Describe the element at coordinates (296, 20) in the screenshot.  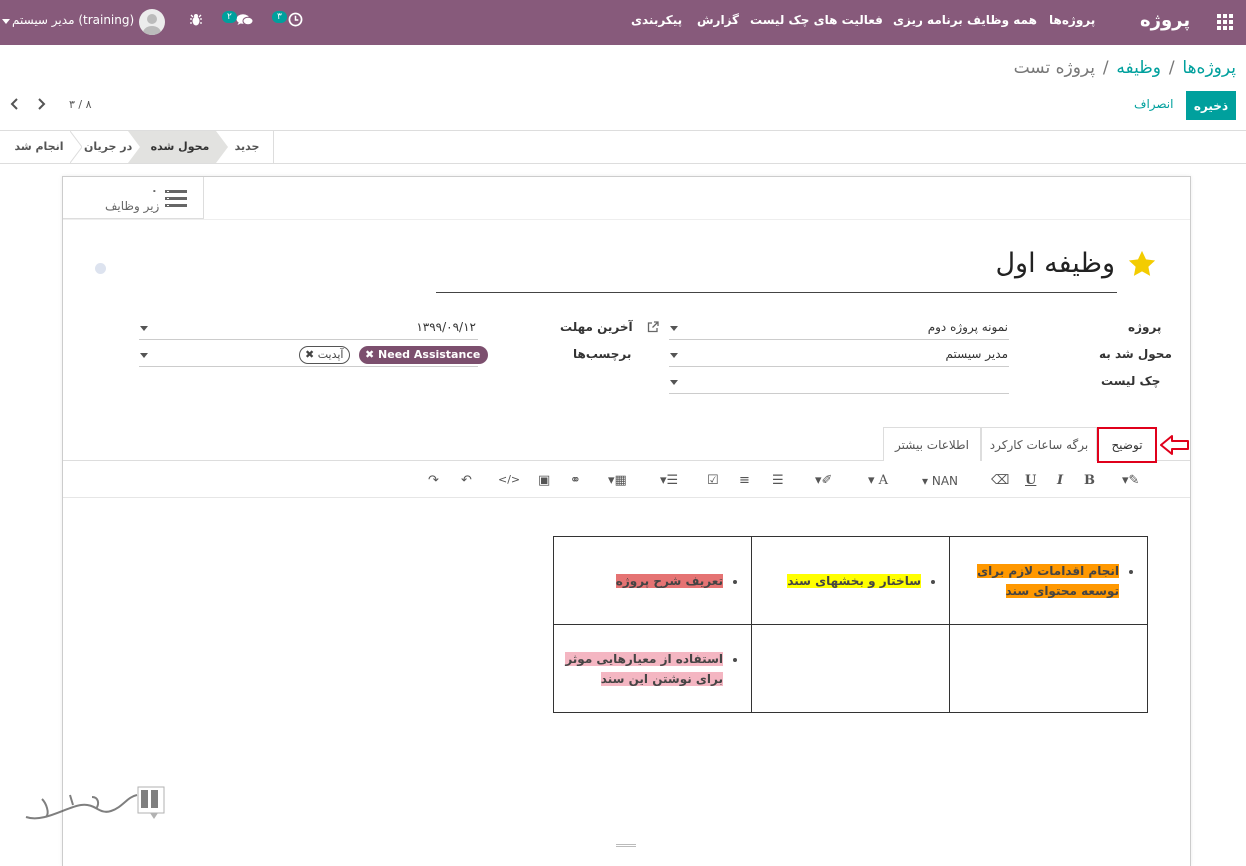
I see `activity-clock-icon` at that location.